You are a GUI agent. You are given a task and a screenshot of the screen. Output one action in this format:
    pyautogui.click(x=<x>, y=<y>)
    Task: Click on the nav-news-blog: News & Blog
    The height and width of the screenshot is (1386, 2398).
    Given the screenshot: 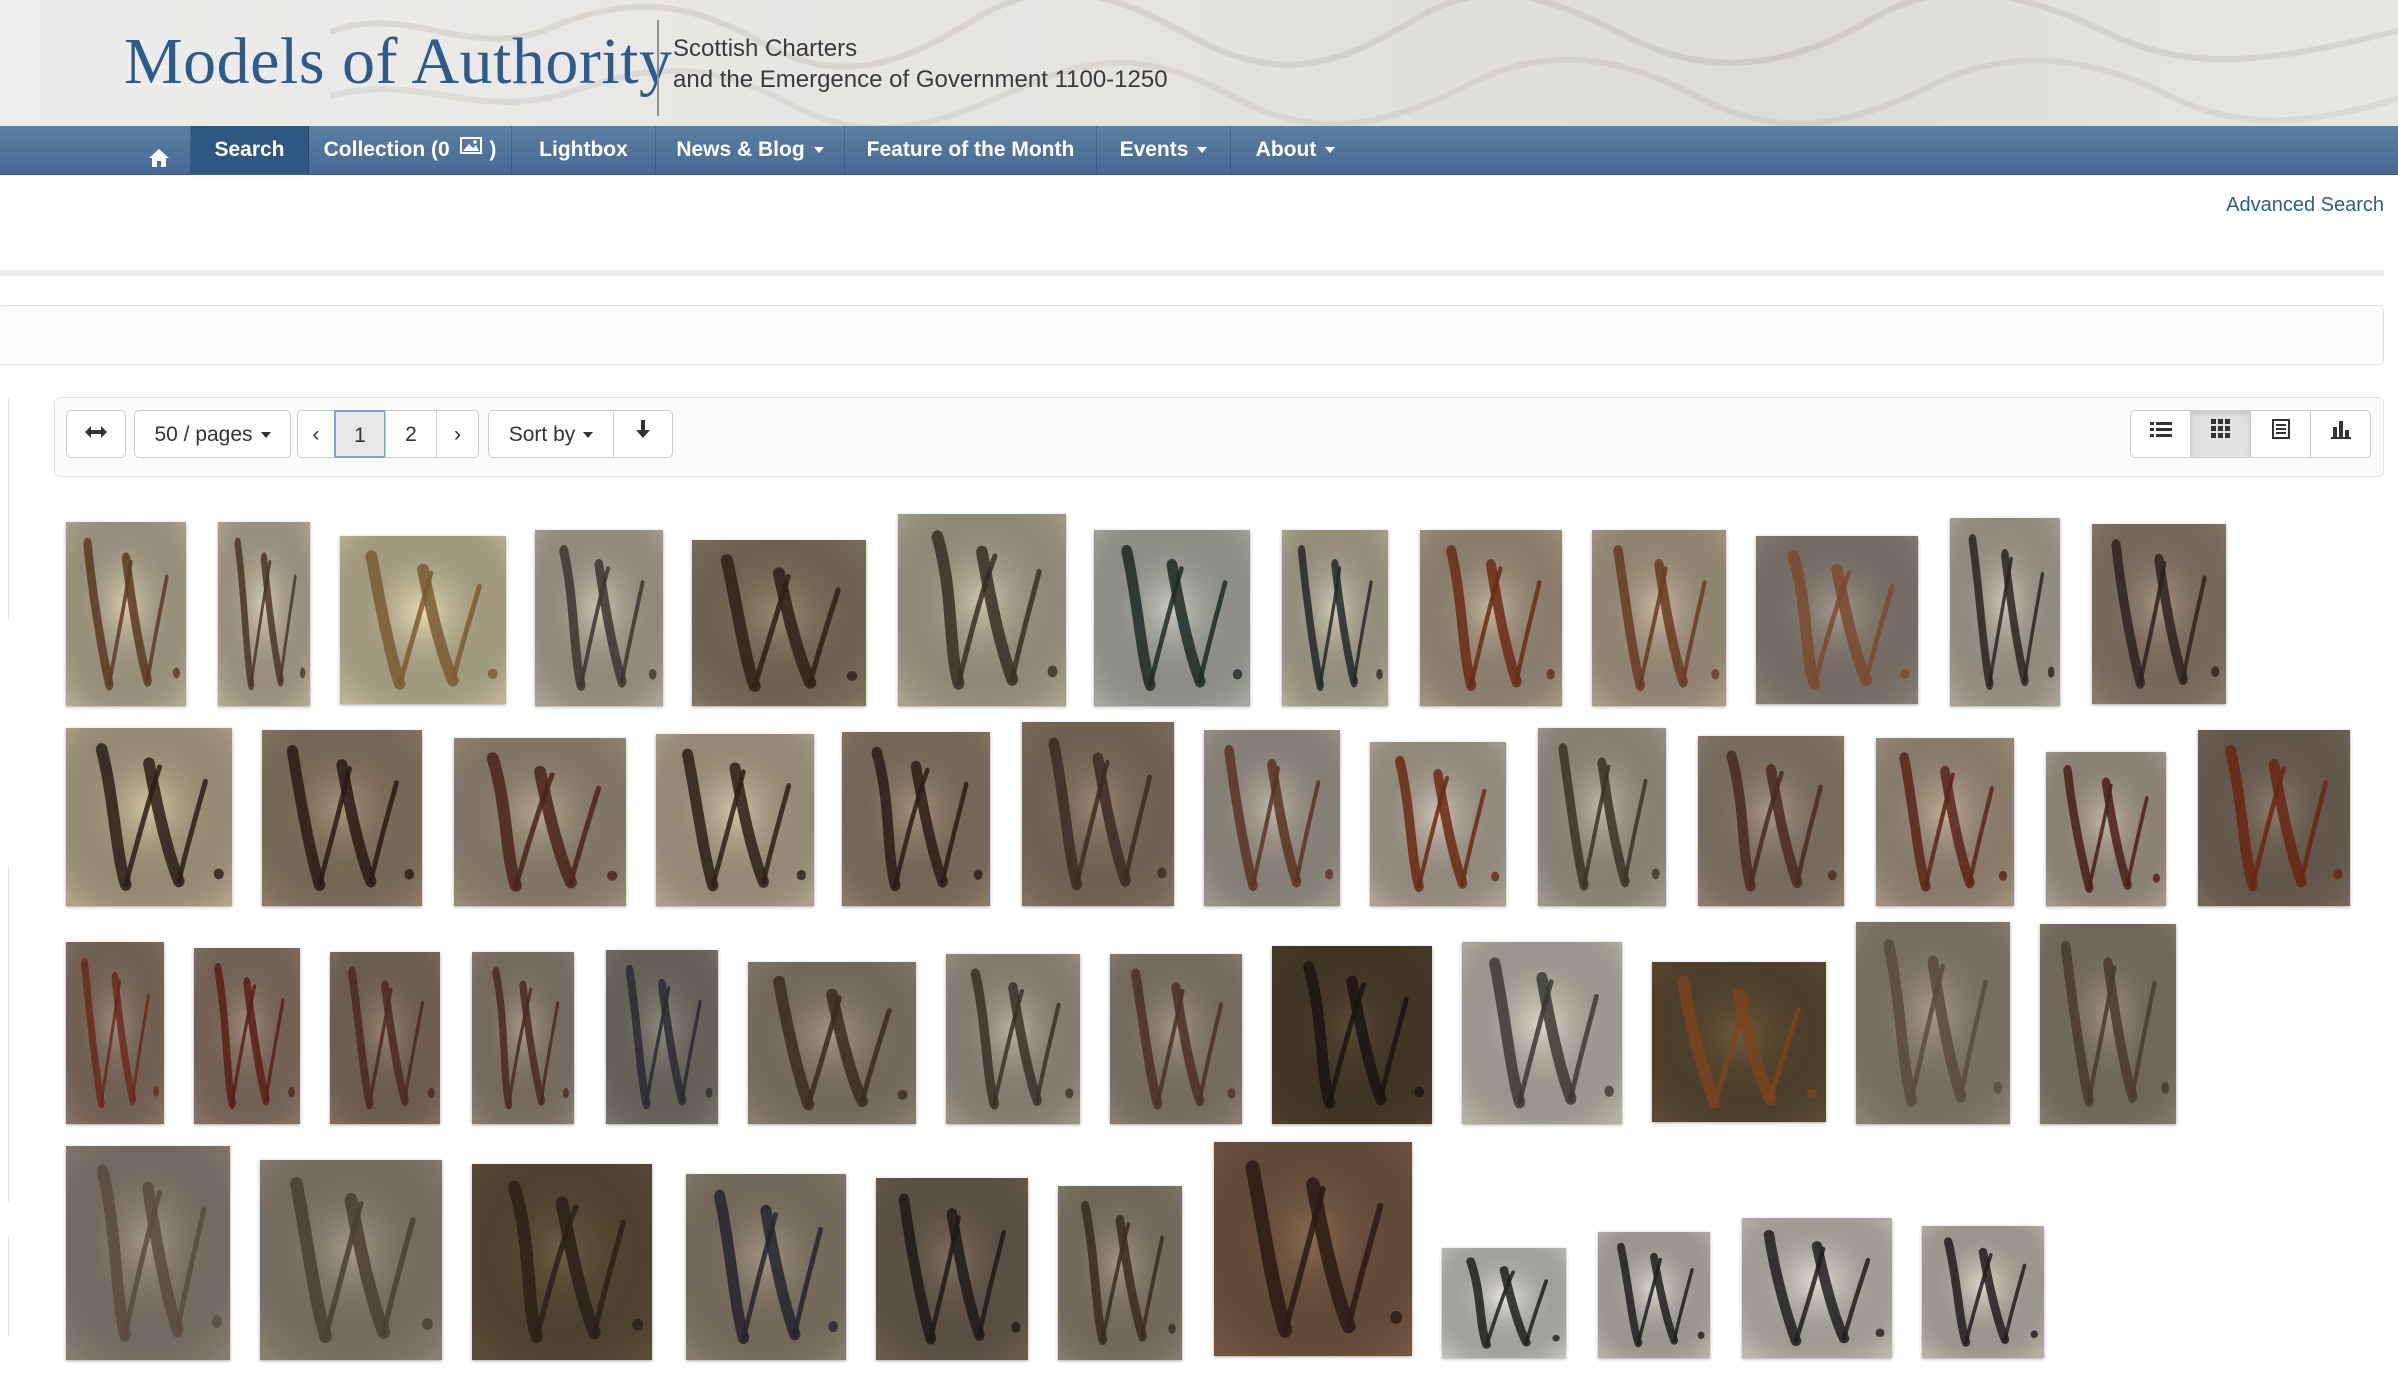 What is the action you would take?
    pyautogui.click(x=750, y=150)
    